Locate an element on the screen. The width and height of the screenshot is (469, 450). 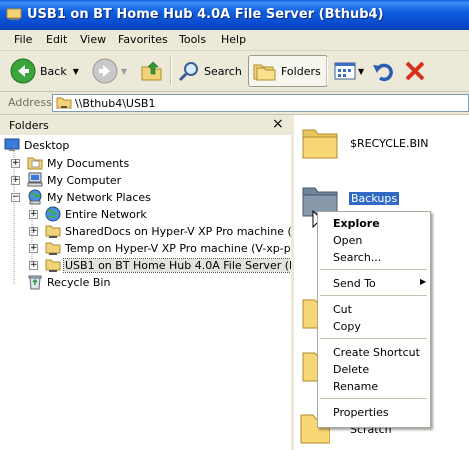
address-bar: Address \\Bthub4\USB1 is located at coordinates (234, 103).